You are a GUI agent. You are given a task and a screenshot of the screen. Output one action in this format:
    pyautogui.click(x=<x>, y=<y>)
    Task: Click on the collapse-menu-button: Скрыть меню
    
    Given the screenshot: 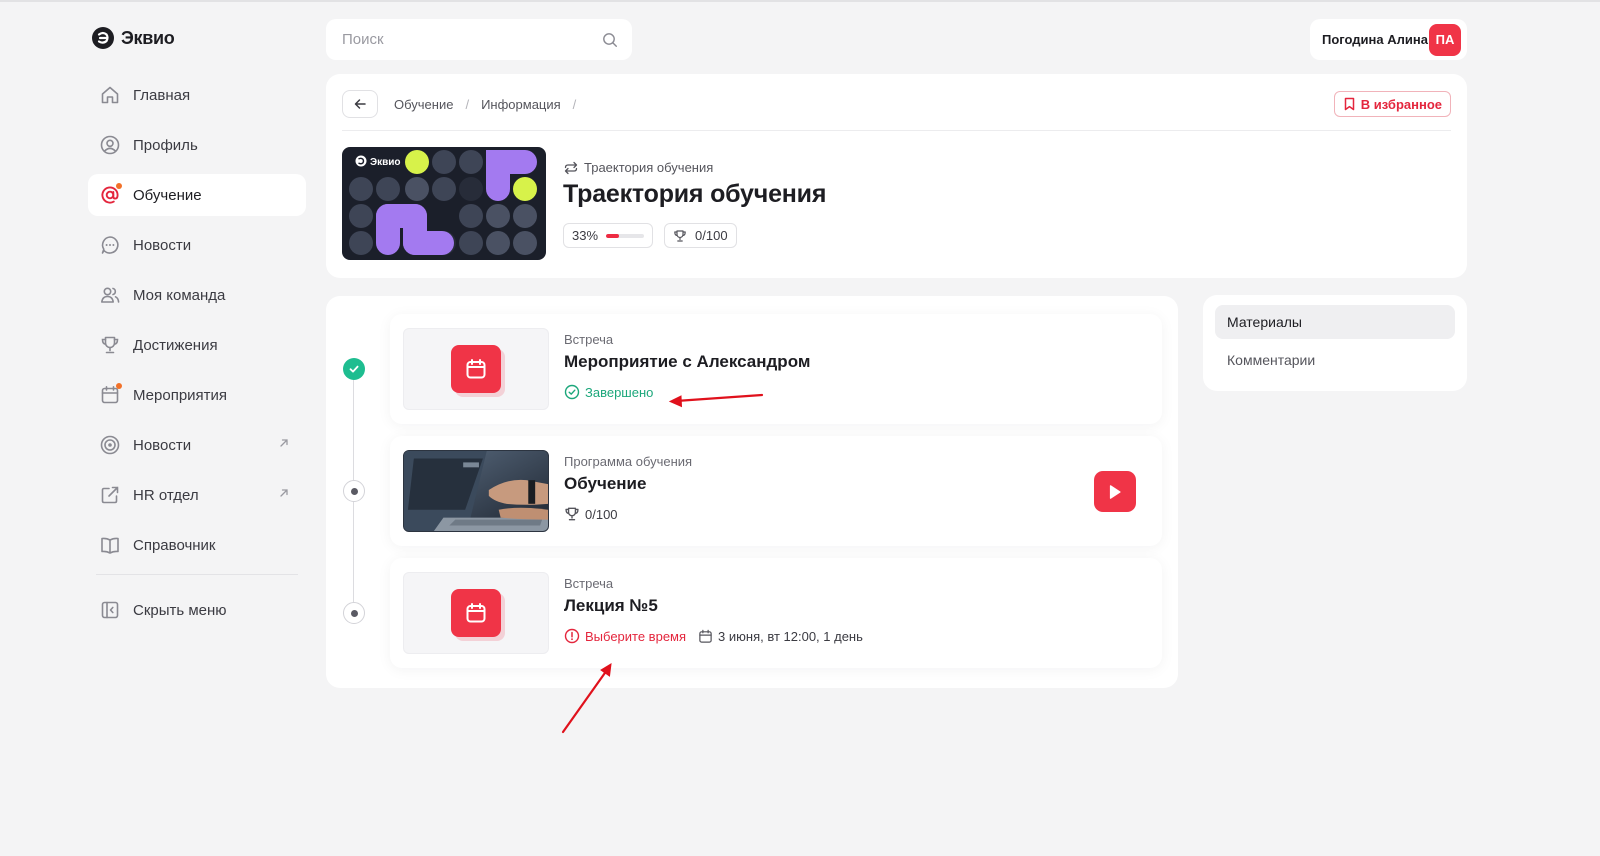 What is the action you would take?
    pyautogui.click(x=197, y=610)
    